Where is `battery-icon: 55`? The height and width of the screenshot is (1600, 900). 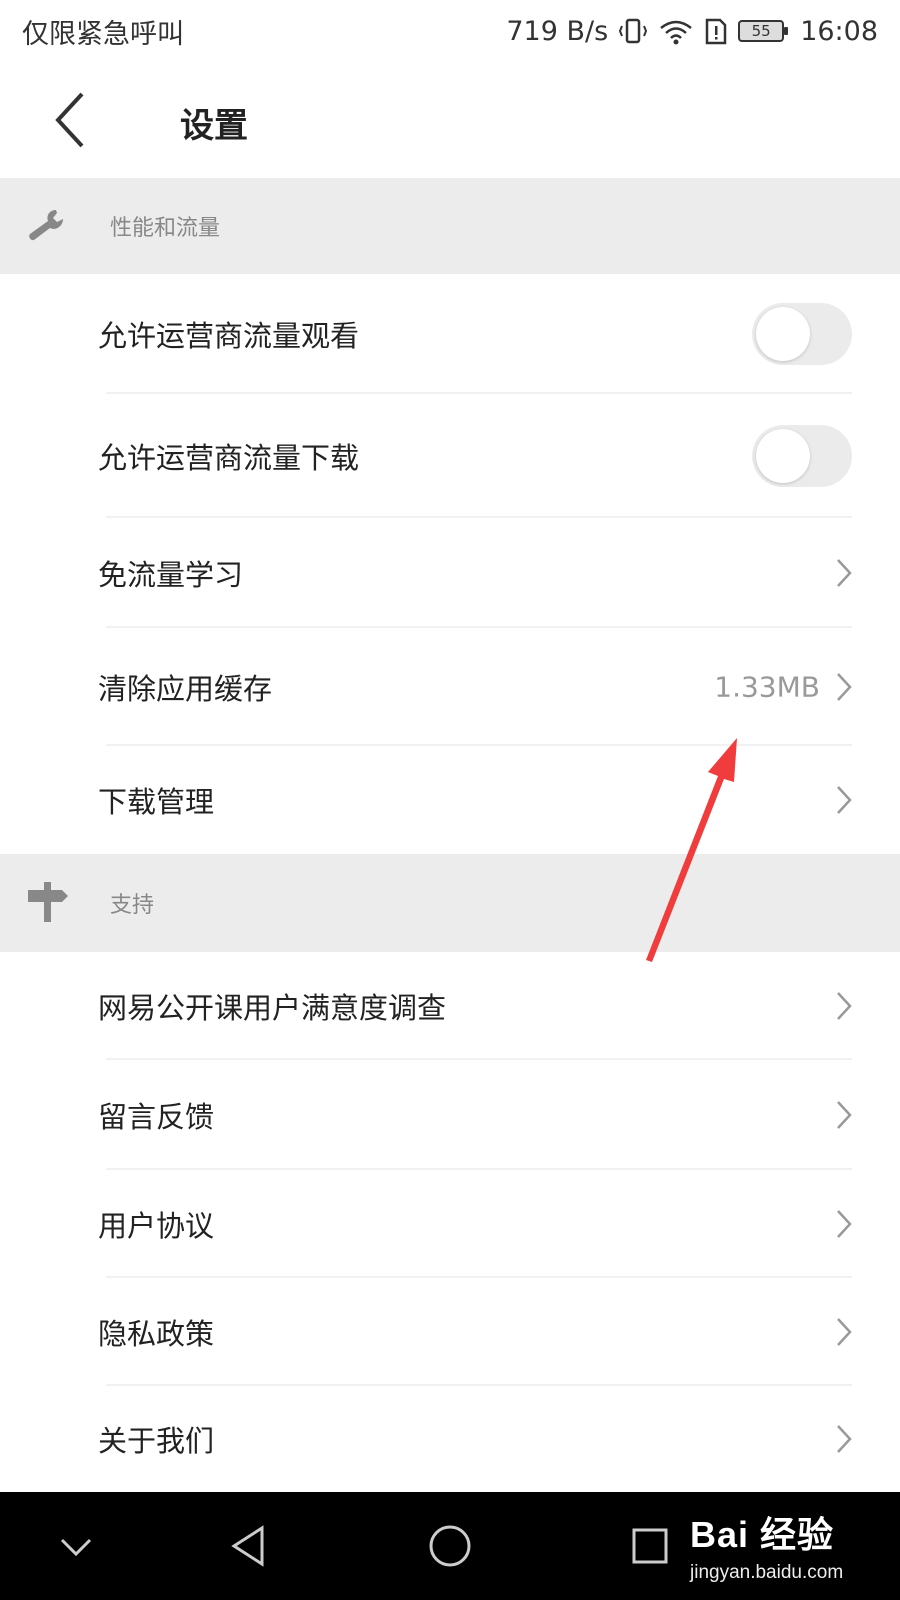 battery-icon: 55 is located at coordinates (763, 31).